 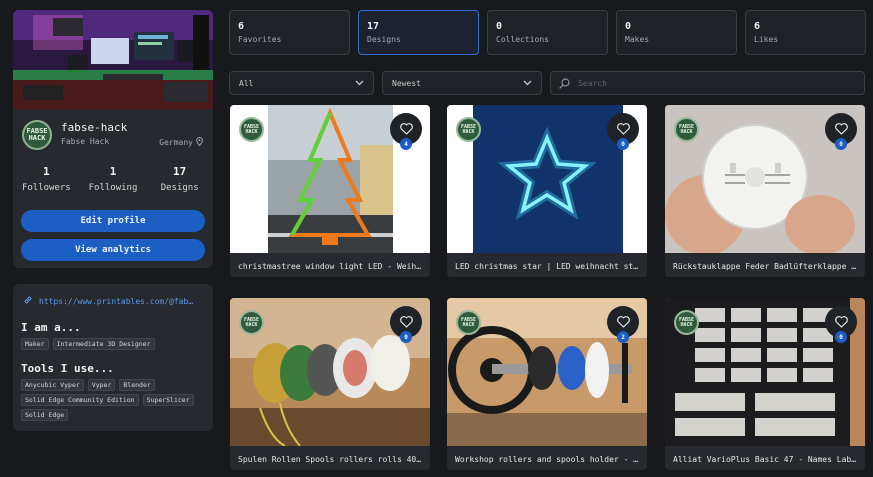 I want to click on link-icon, so click(x=28, y=301).